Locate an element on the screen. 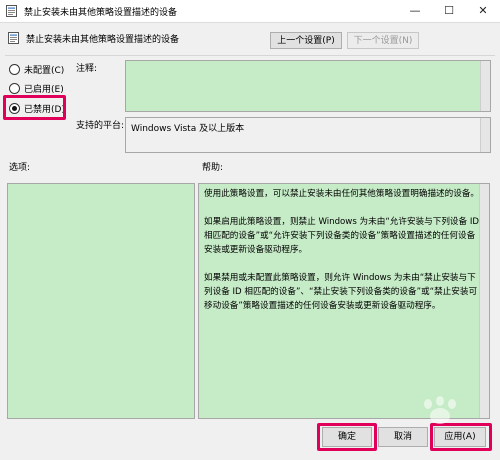 This screenshot has width=500, height=460. setting-title: 禁止安装未由其他策略设置描述的设备 is located at coordinates (103, 40).